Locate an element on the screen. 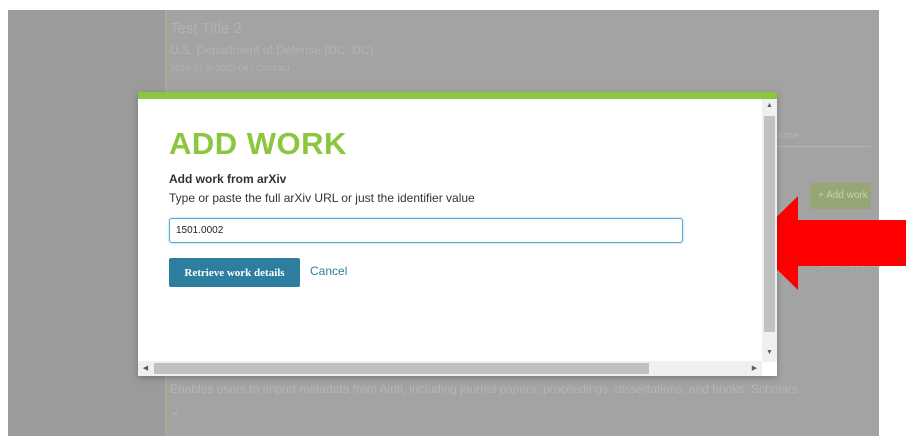 The width and height of the screenshot is (906, 436). record-organization: U.S. Department of Defense (DC, DC) is located at coordinates (272, 50).